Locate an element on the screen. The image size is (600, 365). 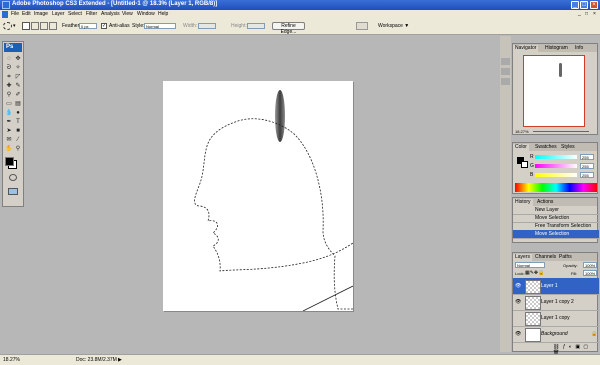
tab-channels: Channels is located at coordinates (546, 257).